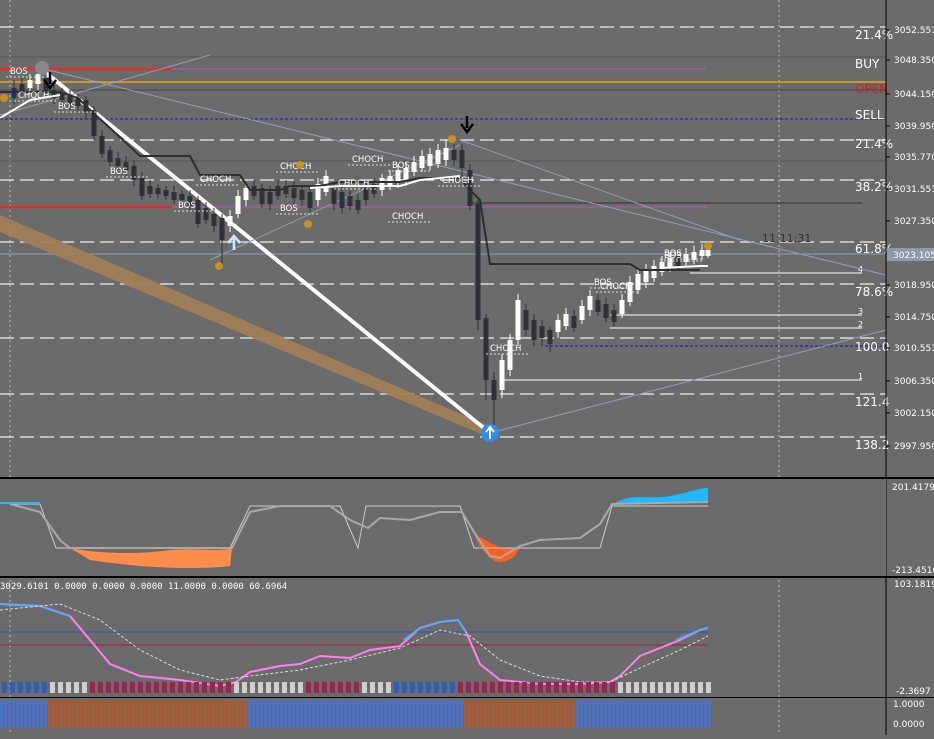 This screenshot has height=739, width=934. What do you see at coordinates (355, 648) in the screenshot?
I see `rsi-panel` at bounding box center [355, 648].